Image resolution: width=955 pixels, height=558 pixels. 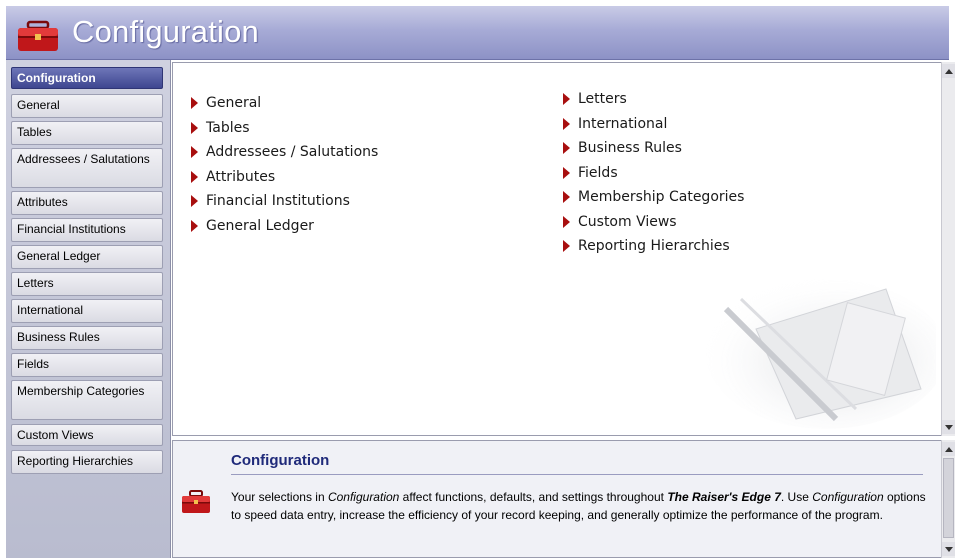 What do you see at coordinates (284, 128) in the screenshot?
I see `link-tables: Tables` at bounding box center [284, 128].